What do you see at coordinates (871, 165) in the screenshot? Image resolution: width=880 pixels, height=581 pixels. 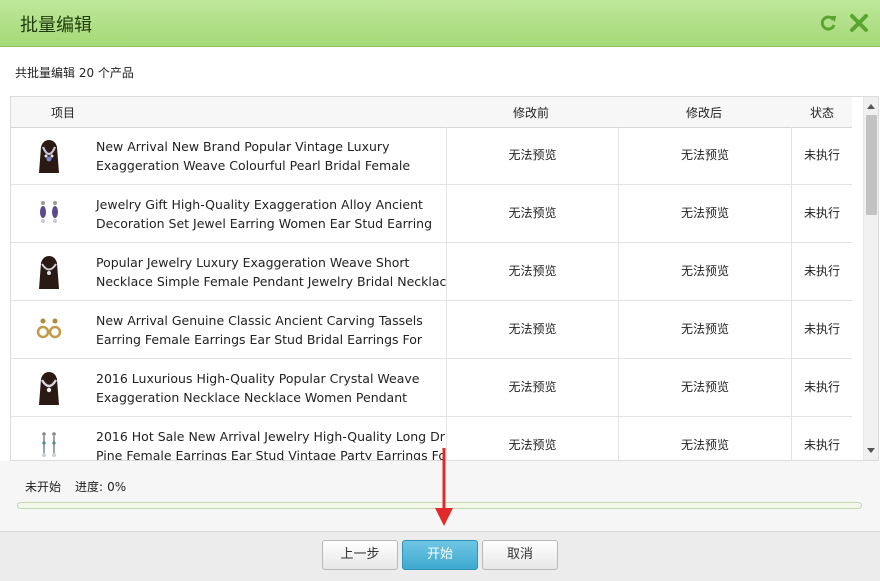 I see `scroll-thumb` at bounding box center [871, 165].